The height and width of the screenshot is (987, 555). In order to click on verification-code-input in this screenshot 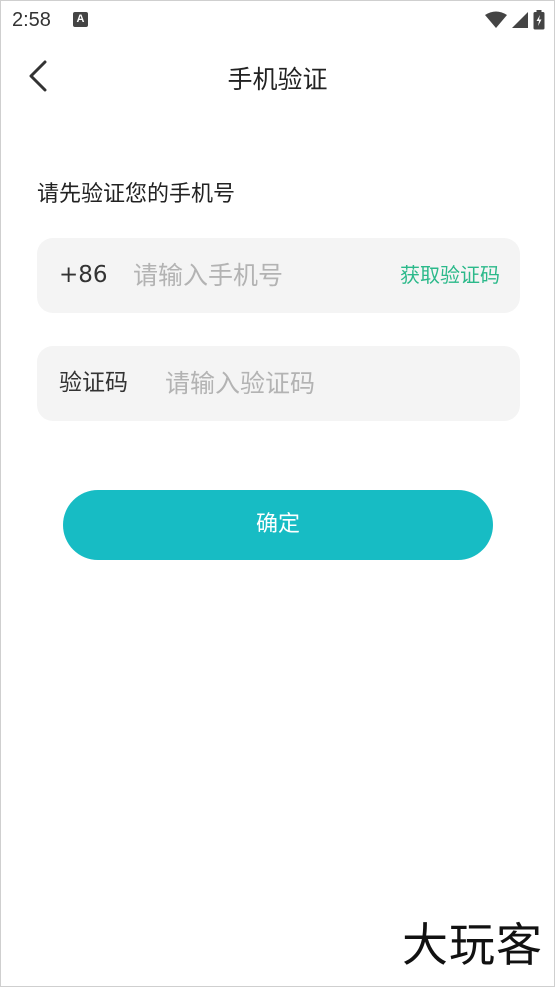, I will do `click(325, 383)`.